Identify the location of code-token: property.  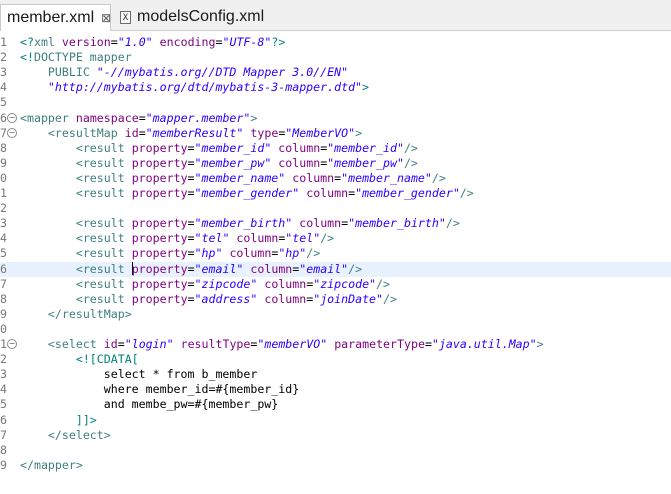
(159, 283).